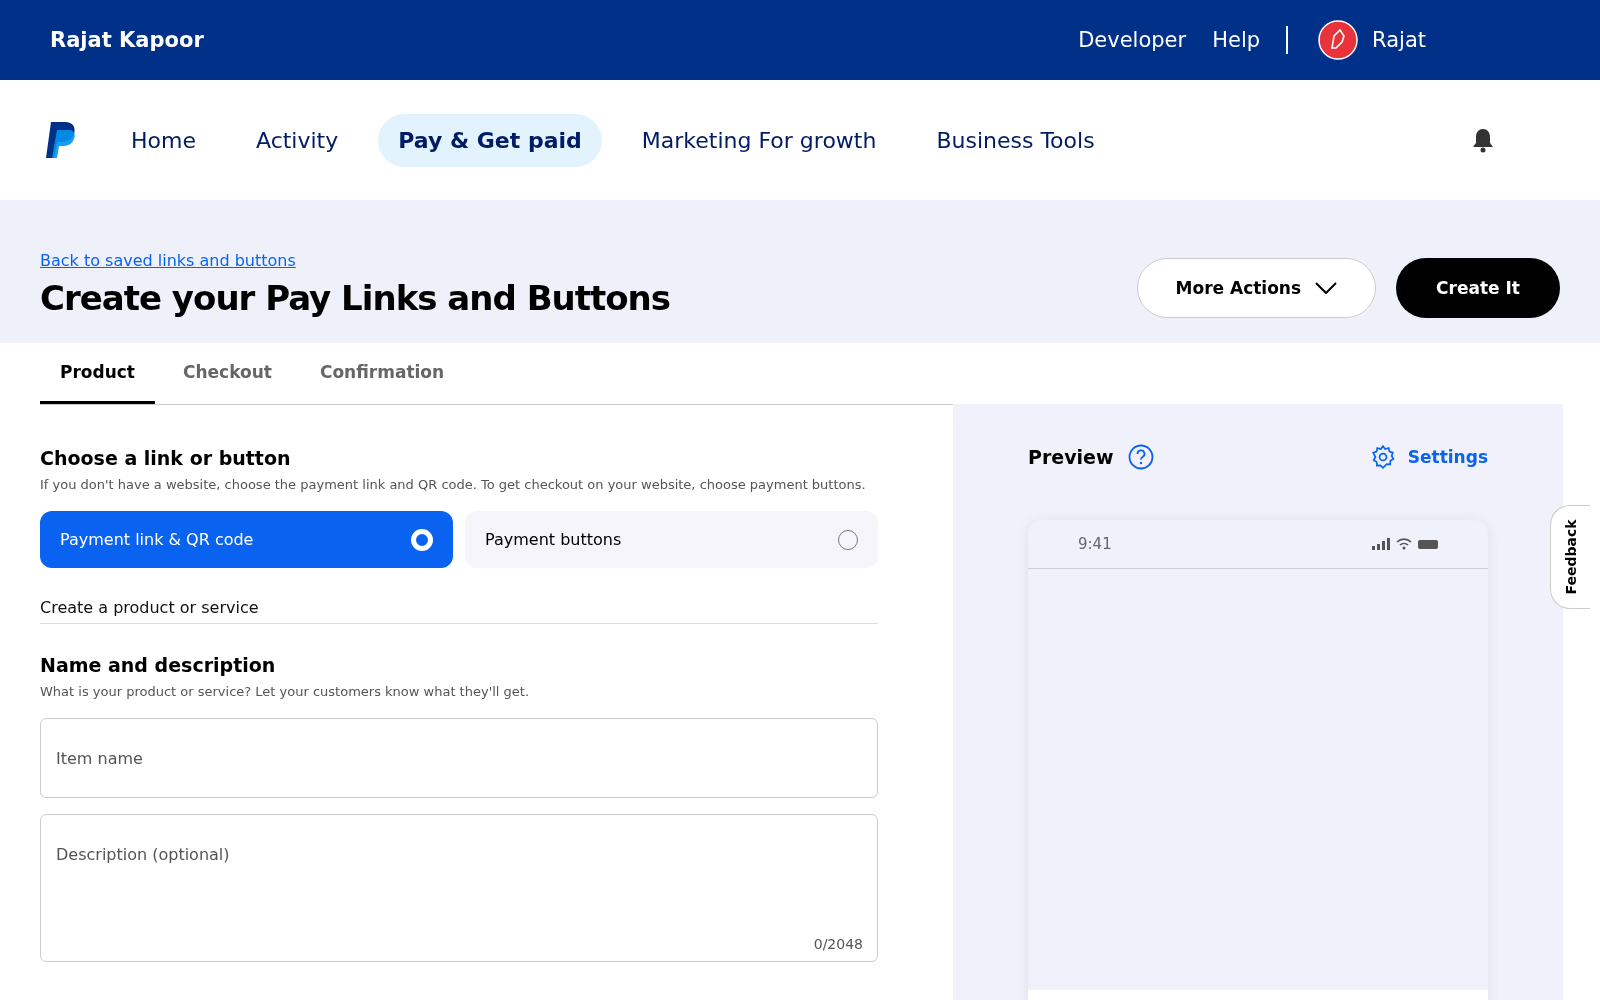  What do you see at coordinates (168, 260) in the screenshot?
I see `back-link: Back to saved links and buttons` at bounding box center [168, 260].